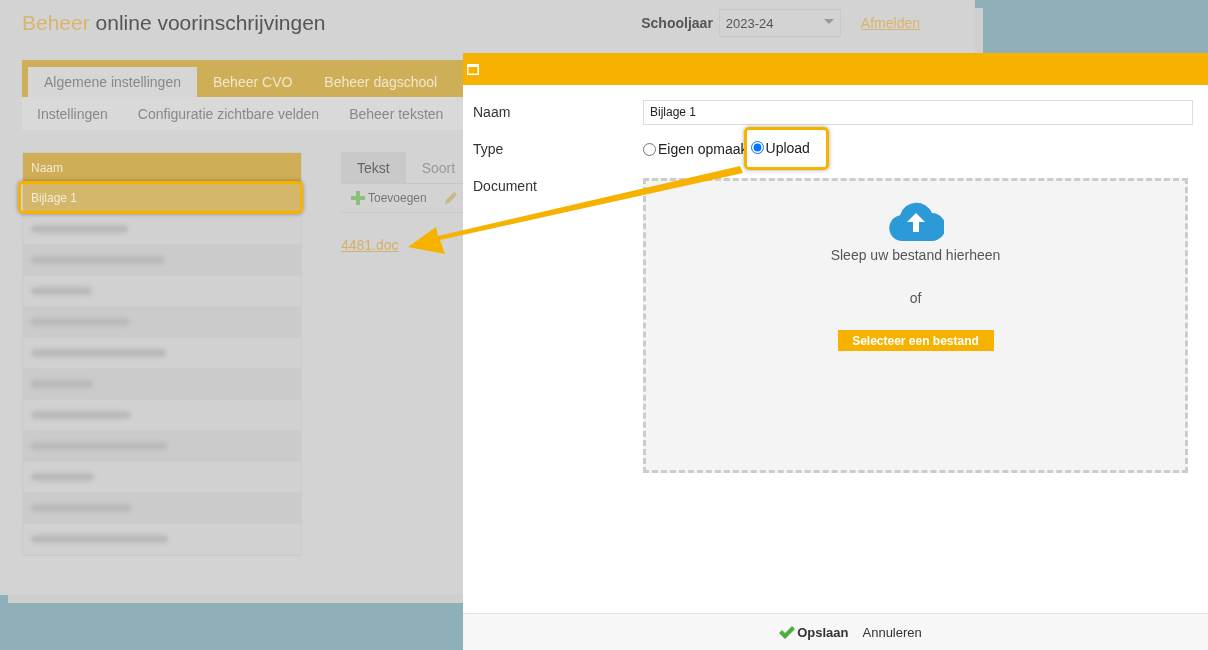 The width and height of the screenshot is (1208, 650). I want to click on page-title: Beheer online voorinschrijvingen, so click(174, 23).